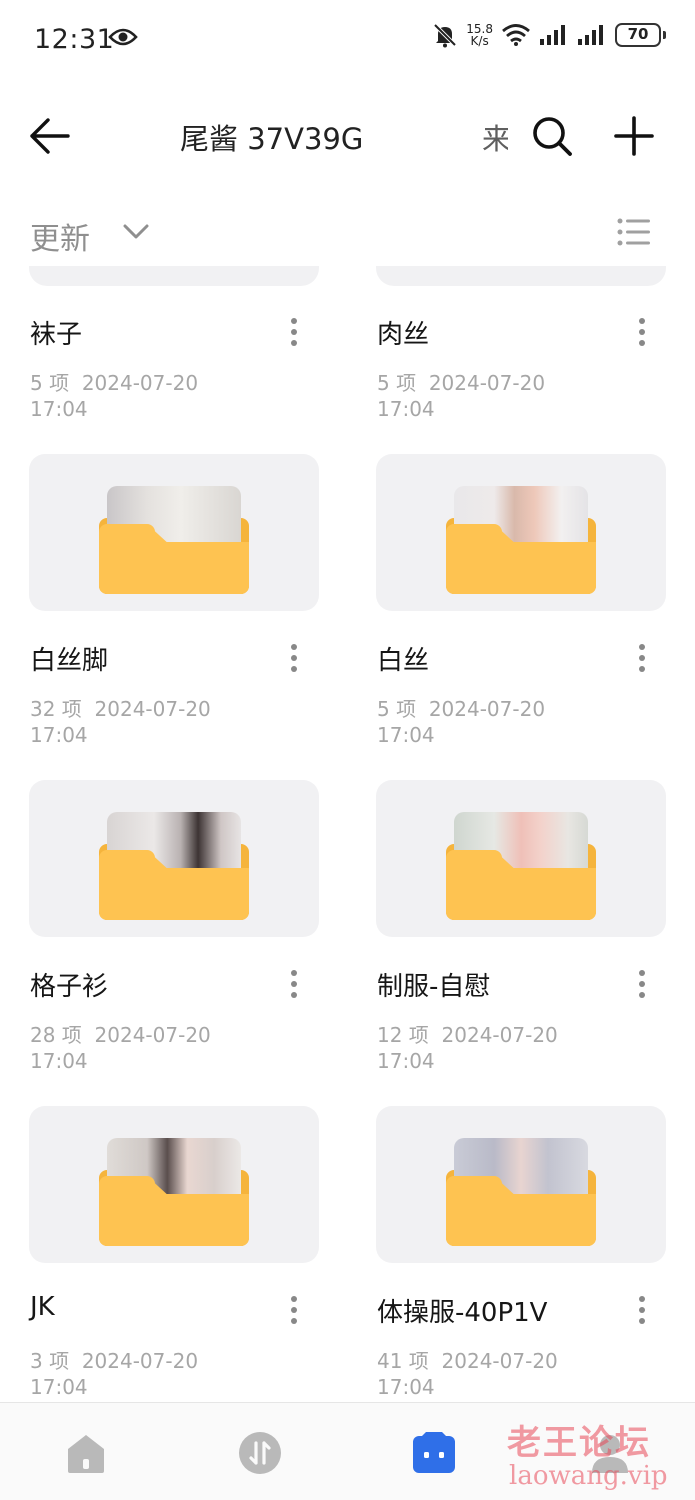  What do you see at coordinates (50, 1361) in the screenshot?
I see `item-count: 3 项` at bounding box center [50, 1361].